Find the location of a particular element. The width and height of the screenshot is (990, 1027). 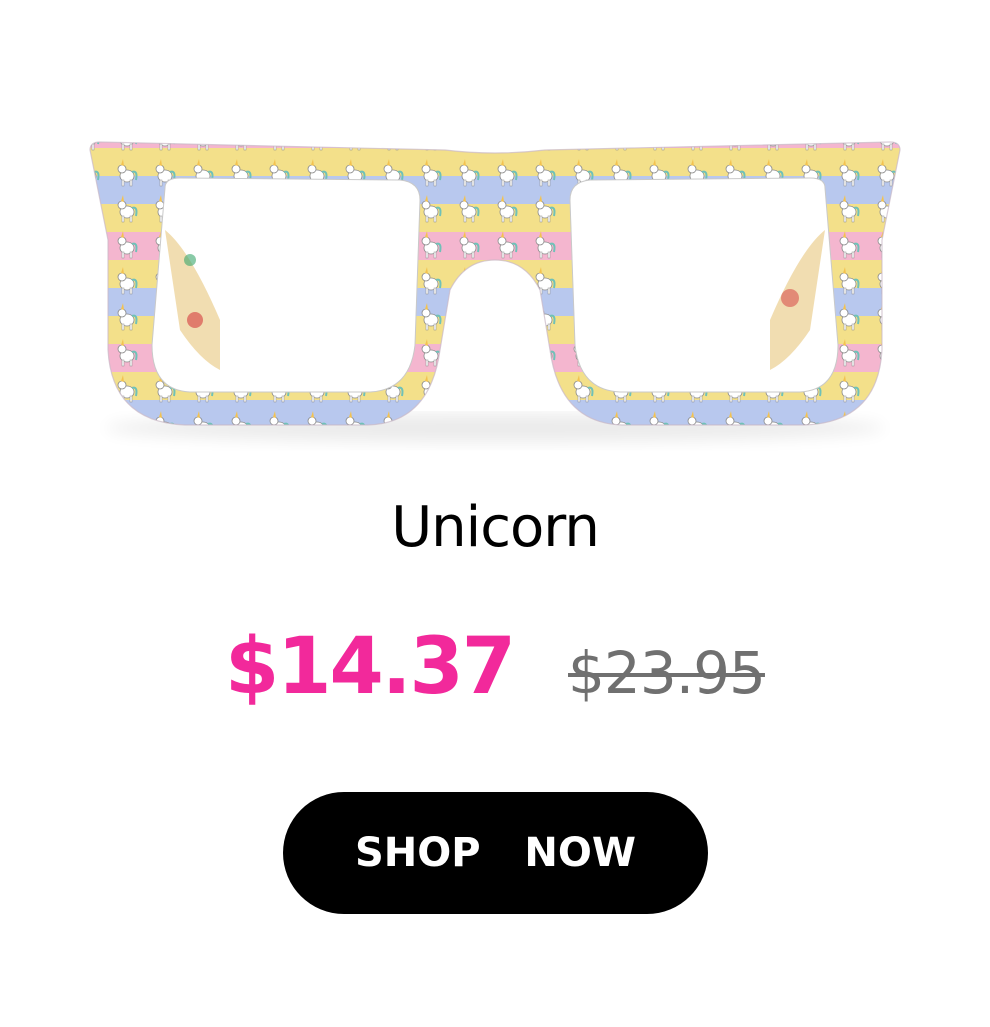

shop-now-button: SHOP NOW is located at coordinates (495, 853).